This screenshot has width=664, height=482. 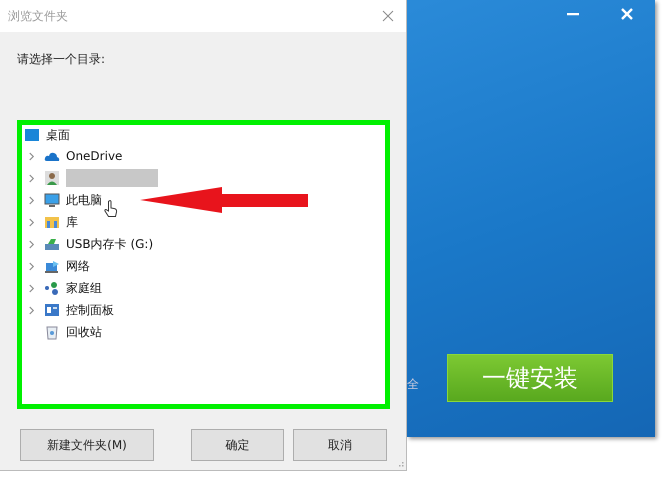 What do you see at coordinates (400, 464) in the screenshot?
I see `resize-grip-icon` at bounding box center [400, 464].